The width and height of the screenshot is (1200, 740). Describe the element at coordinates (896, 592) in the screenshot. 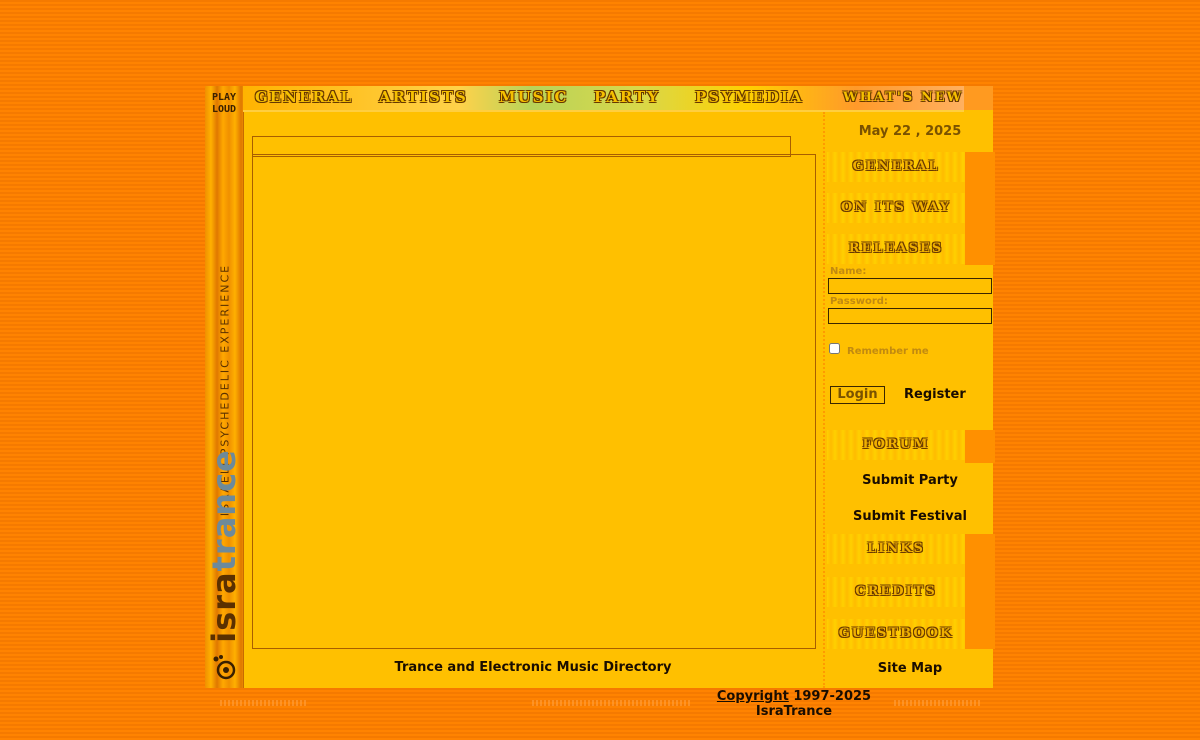

I see `sidebar-button-credits: CREDITS` at that location.